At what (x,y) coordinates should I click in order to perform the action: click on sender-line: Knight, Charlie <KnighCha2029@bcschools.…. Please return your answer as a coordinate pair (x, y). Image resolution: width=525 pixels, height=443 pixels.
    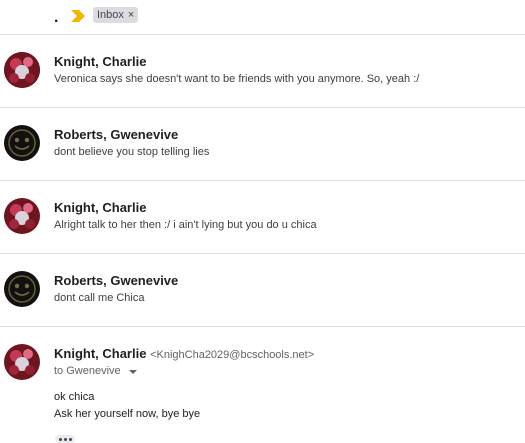
    Looking at the image, I should click on (184, 353).